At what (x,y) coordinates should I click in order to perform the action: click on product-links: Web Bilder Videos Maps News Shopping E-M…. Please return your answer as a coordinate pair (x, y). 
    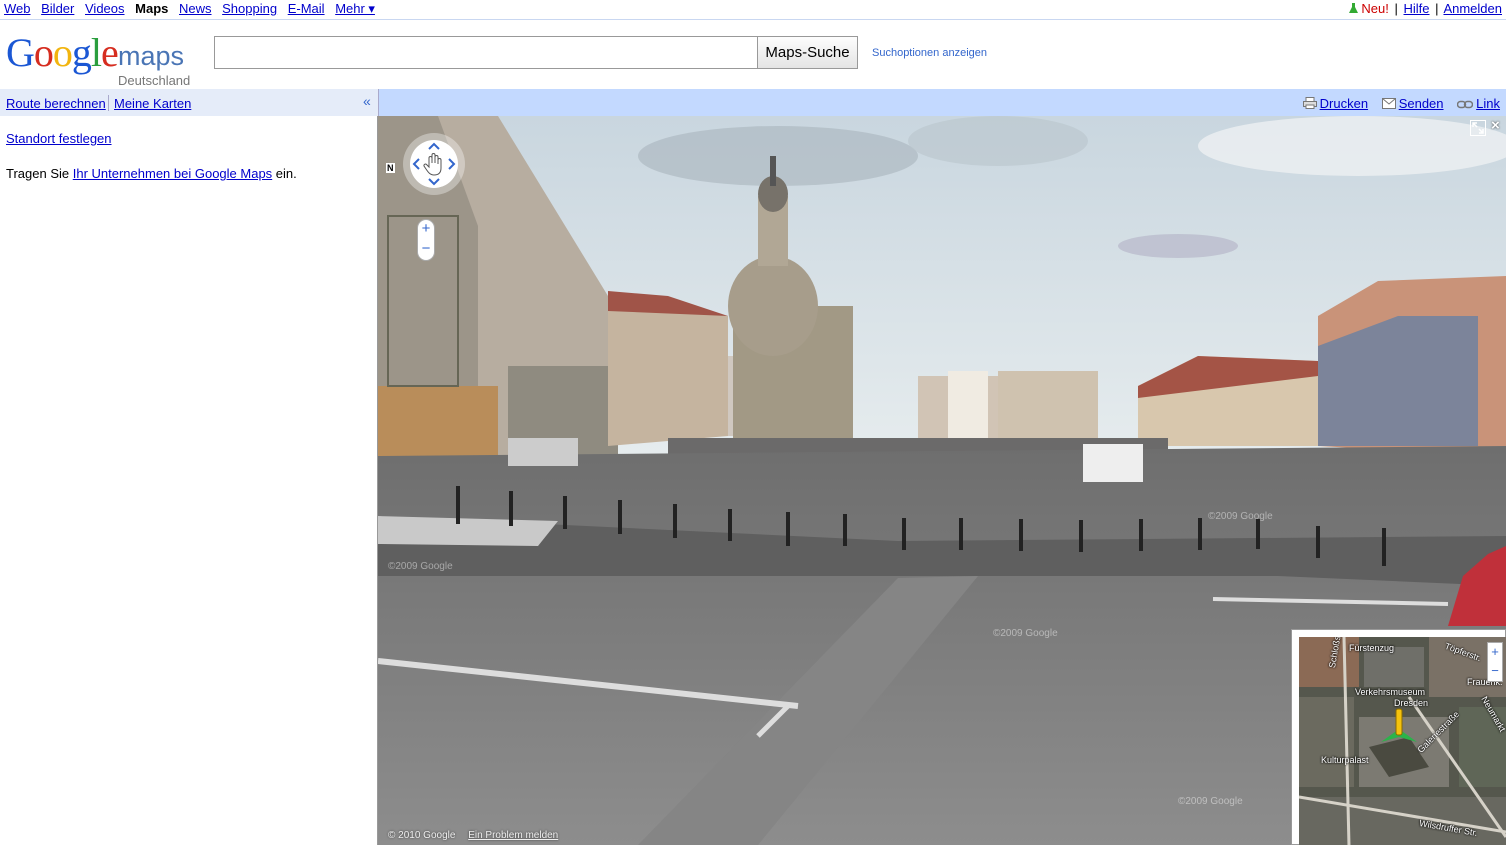
    Looking at the image, I should click on (193, 9).